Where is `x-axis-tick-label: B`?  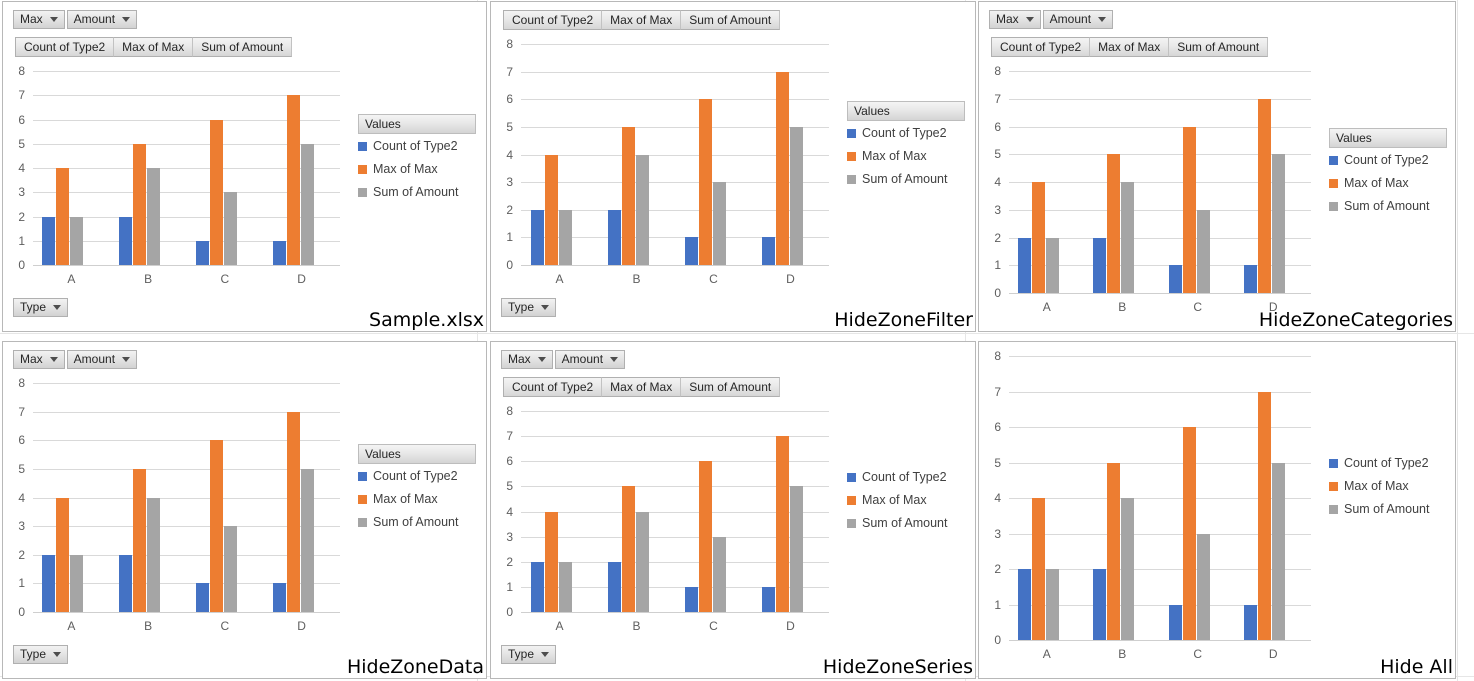 x-axis-tick-label: B is located at coordinates (148, 626).